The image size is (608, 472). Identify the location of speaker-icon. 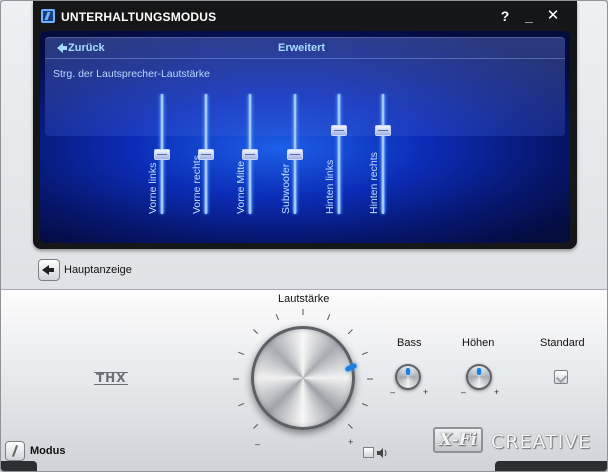
(382, 453).